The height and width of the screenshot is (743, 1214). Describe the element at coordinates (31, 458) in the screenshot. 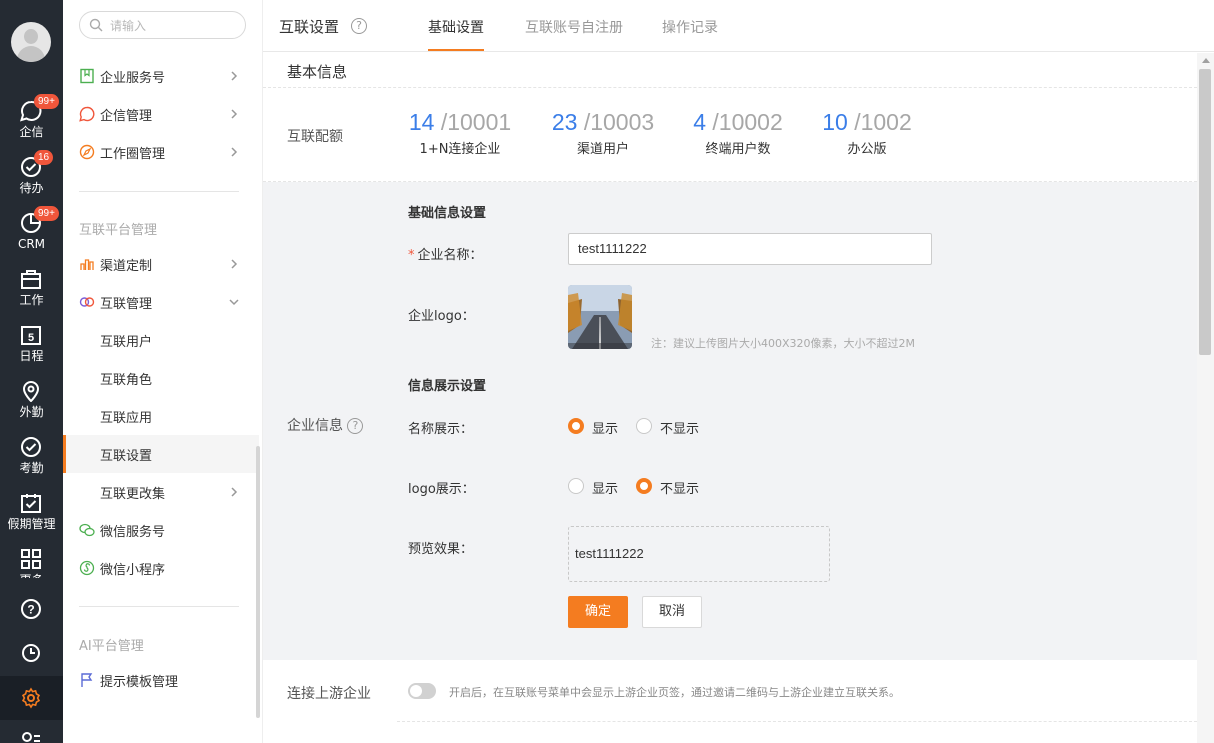

I see `rail-item-attendance: 考勤` at that location.